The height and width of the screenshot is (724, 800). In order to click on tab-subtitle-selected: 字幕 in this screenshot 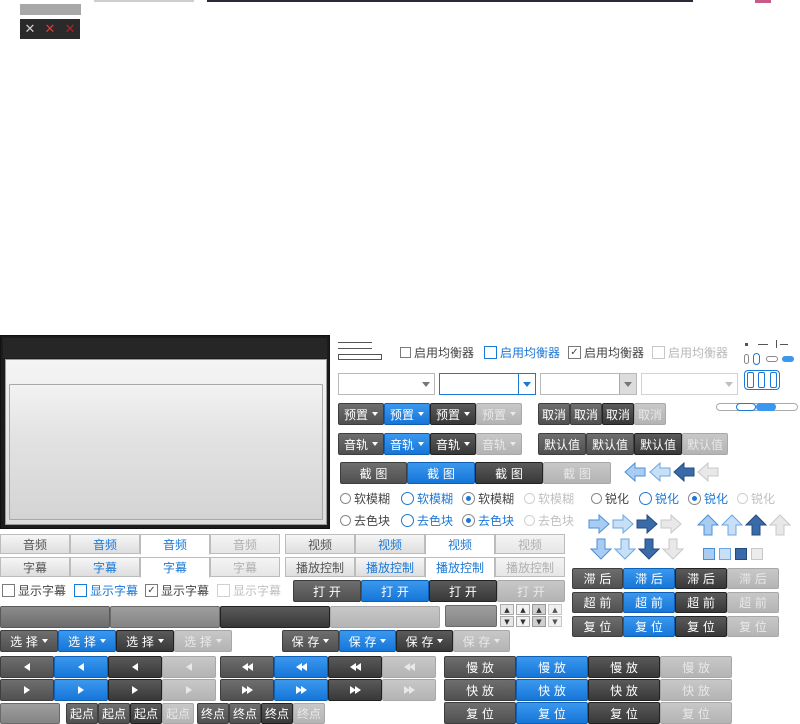, I will do `click(175, 567)`.